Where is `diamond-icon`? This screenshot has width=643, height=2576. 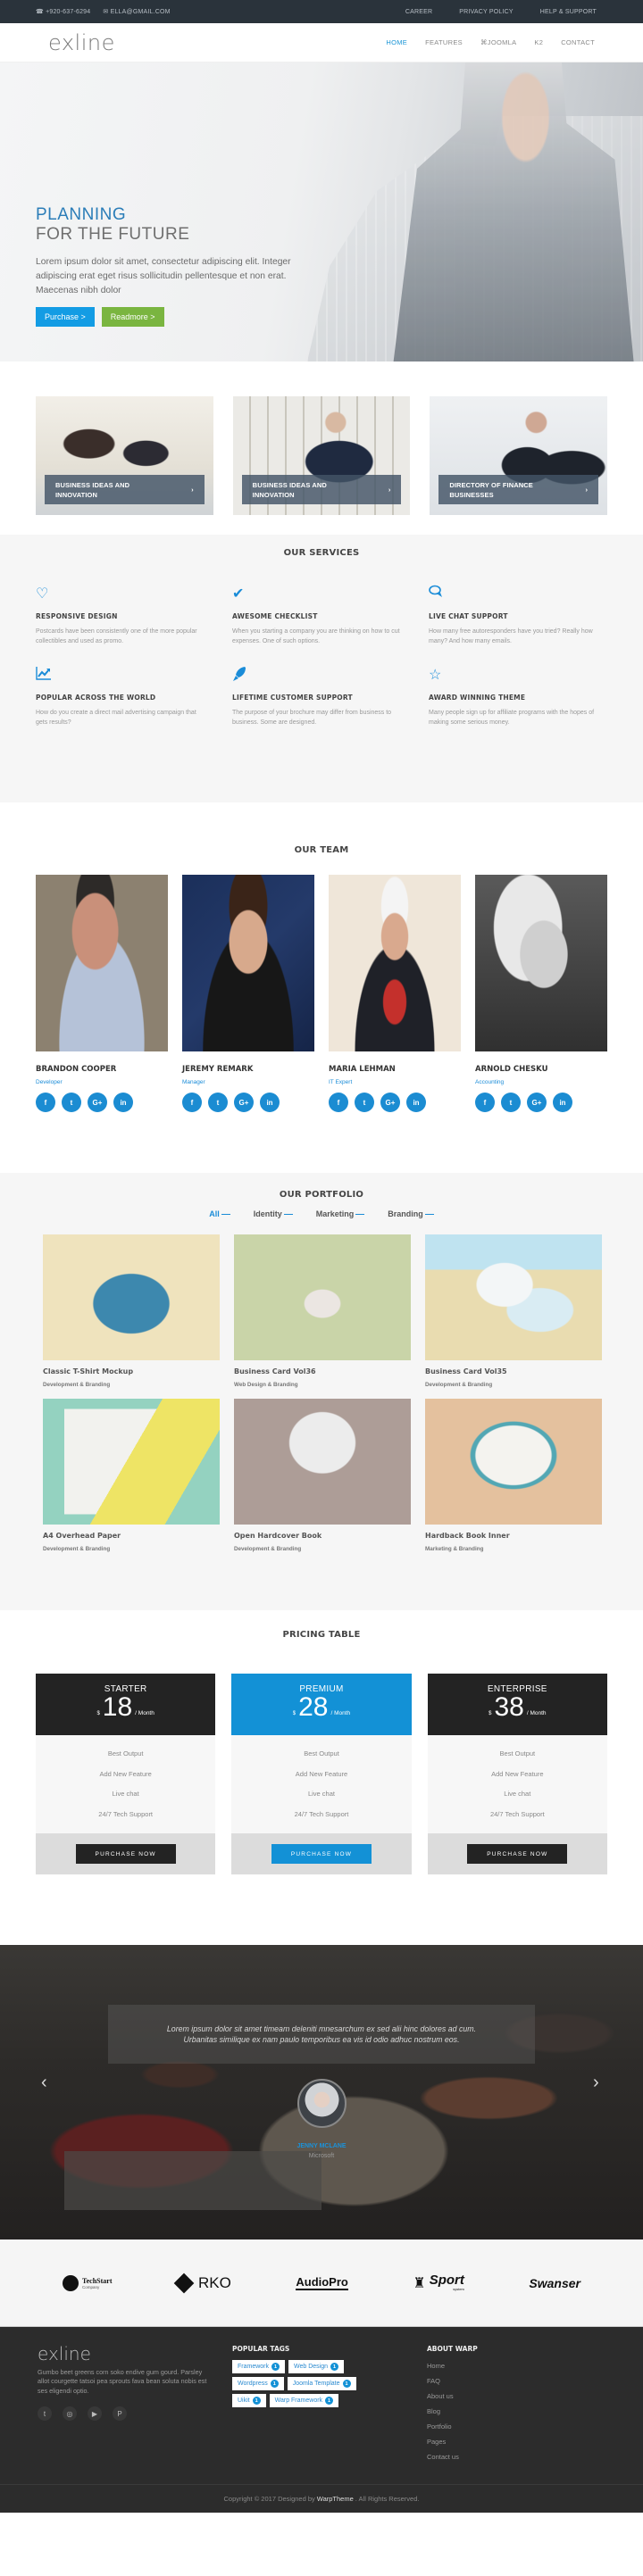
diamond-icon is located at coordinates (184, 2283).